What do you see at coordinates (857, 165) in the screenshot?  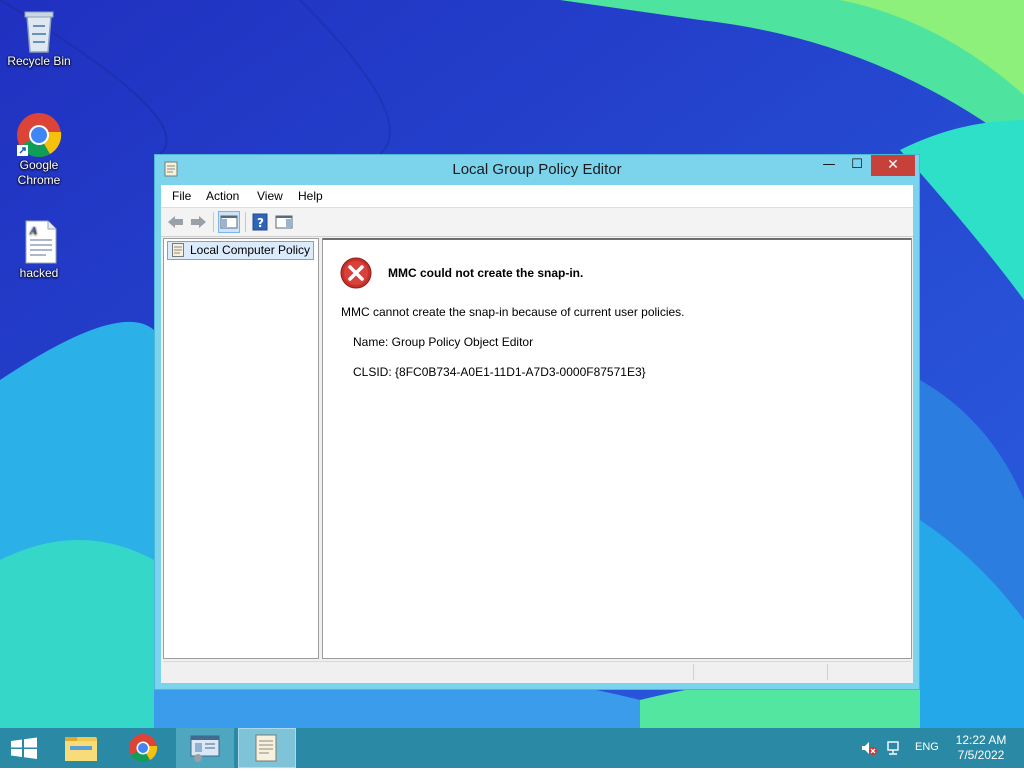 I see `maximize-button: ☐` at bounding box center [857, 165].